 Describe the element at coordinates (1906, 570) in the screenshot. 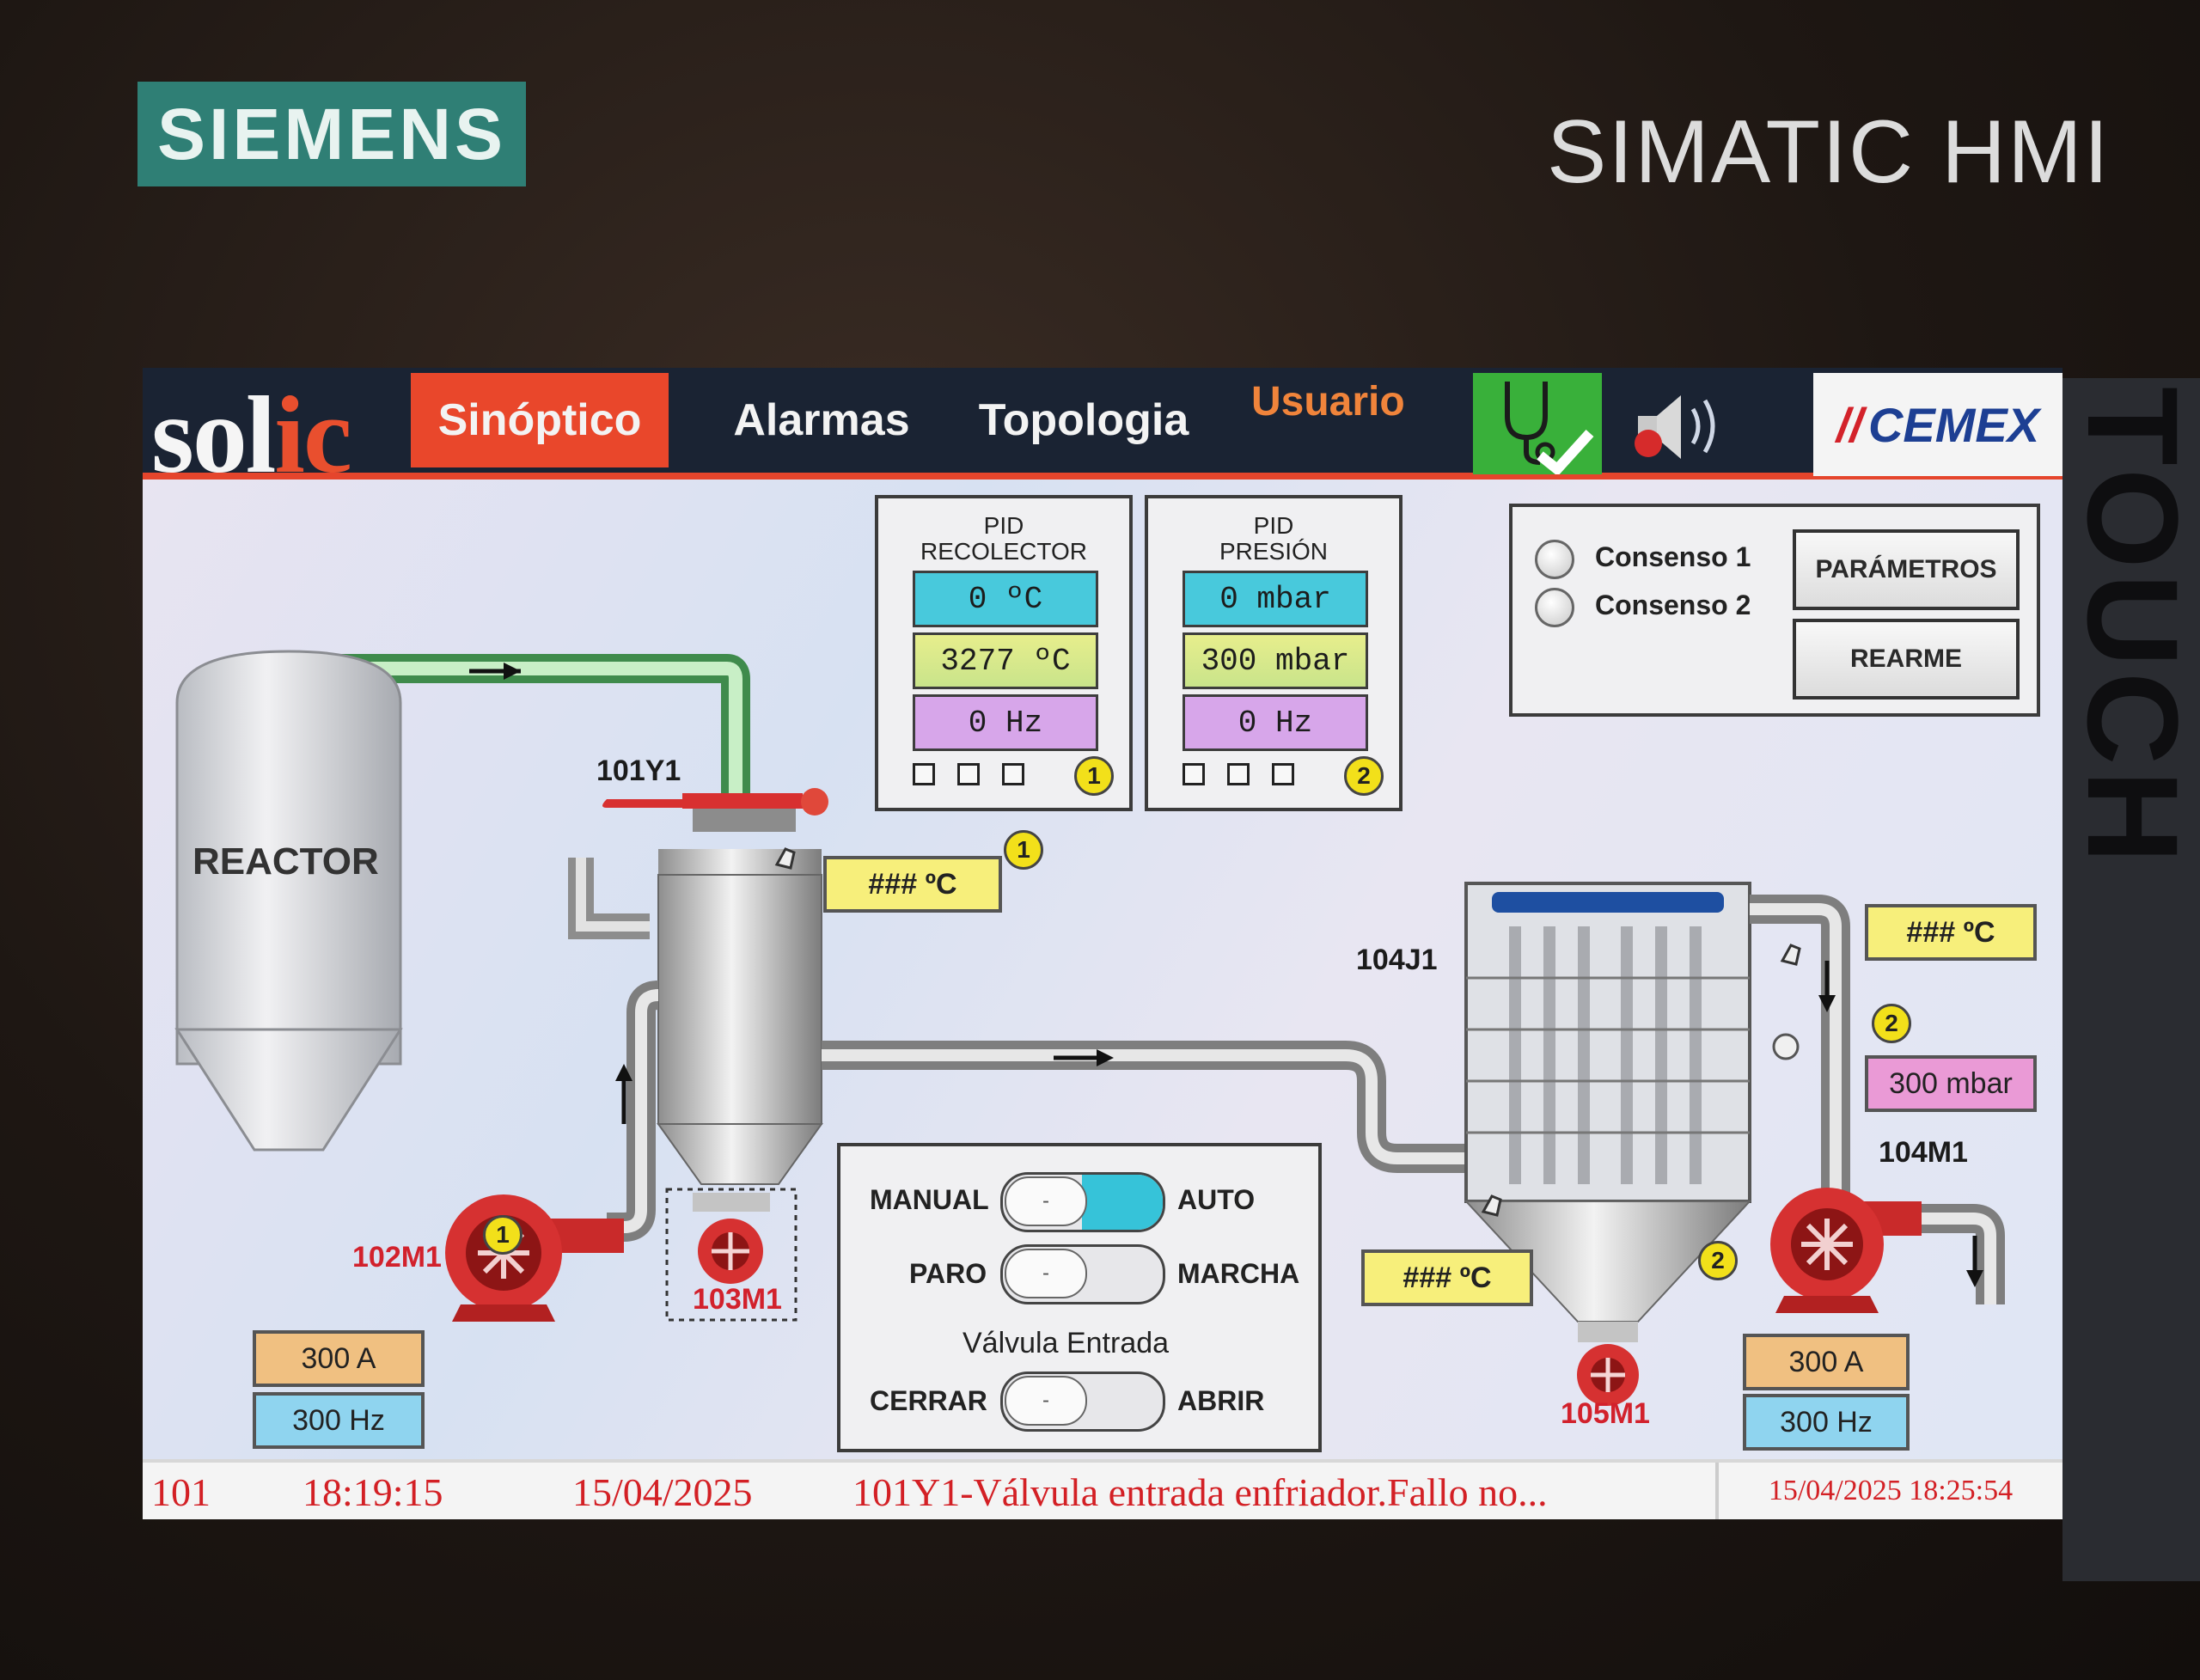

I see `parametros-button: PARÁMETROS` at that location.